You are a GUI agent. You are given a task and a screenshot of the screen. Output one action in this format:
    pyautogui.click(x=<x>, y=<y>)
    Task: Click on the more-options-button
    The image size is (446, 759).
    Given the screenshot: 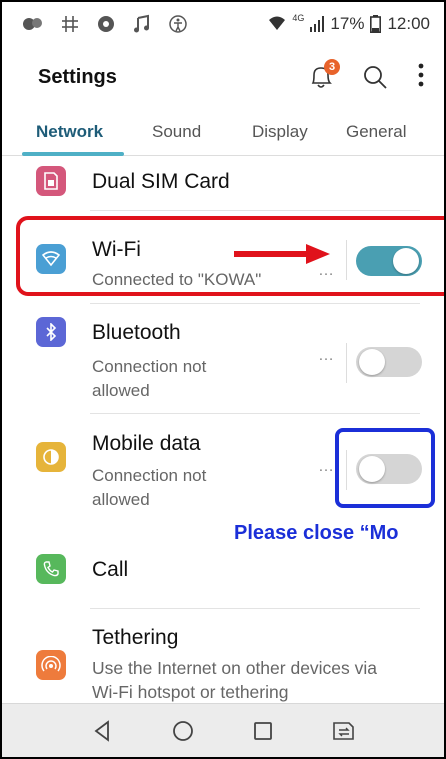 What is the action you would take?
    pyautogui.click(x=421, y=77)
    